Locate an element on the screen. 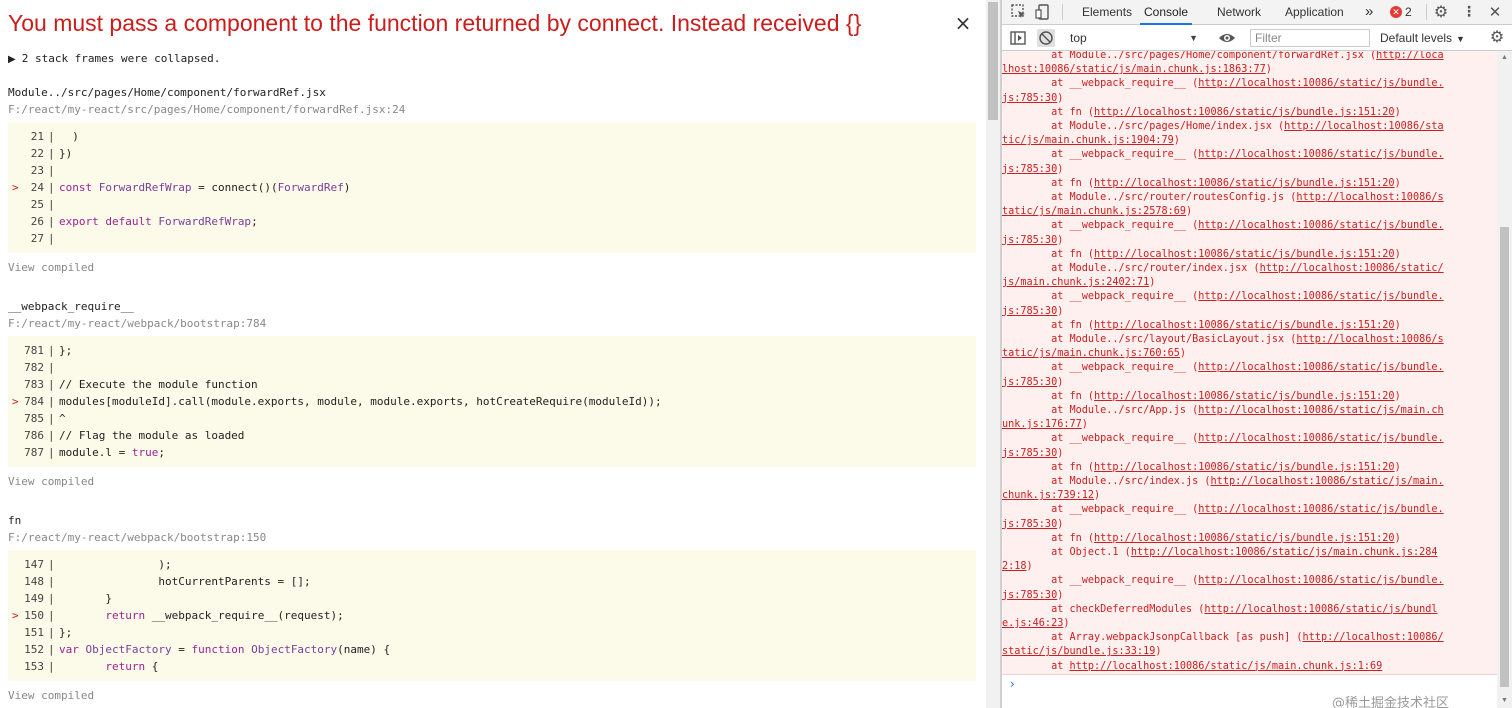  source-link: tatic/js/main.chunk.js:2578:69 is located at coordinates (1094, 211).